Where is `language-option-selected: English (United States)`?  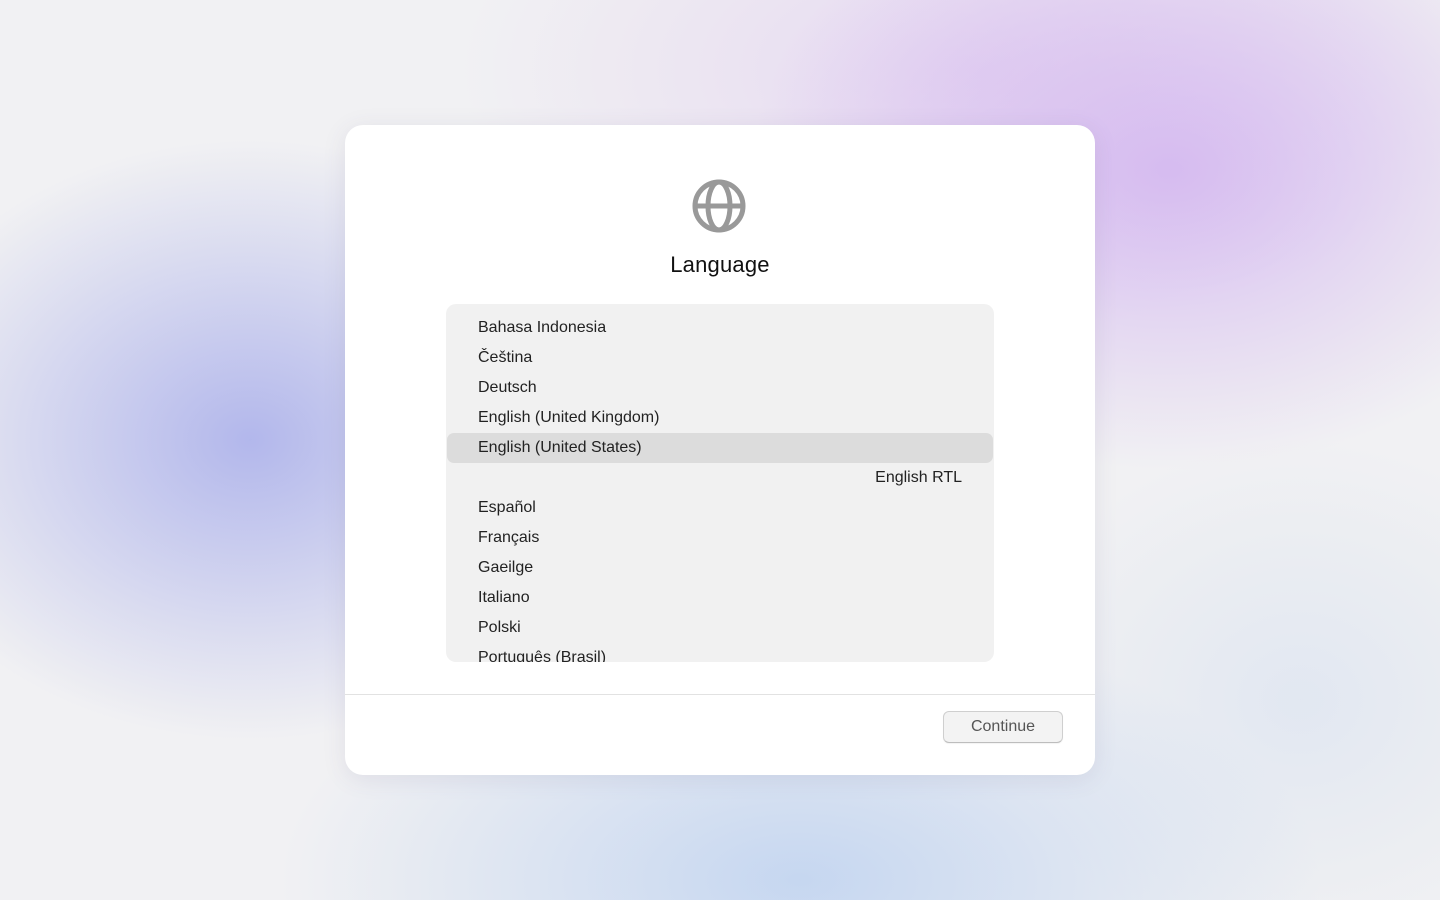
language-option-selected: English (United States) is located at coordinates (720, 448).